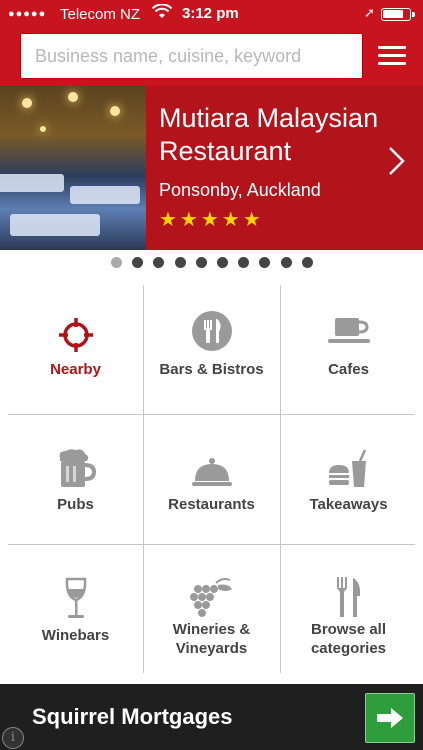 This screenshot has width=423, height=750. I want to click on signal-strength-icon: ●●●●●, so click(27, 14).